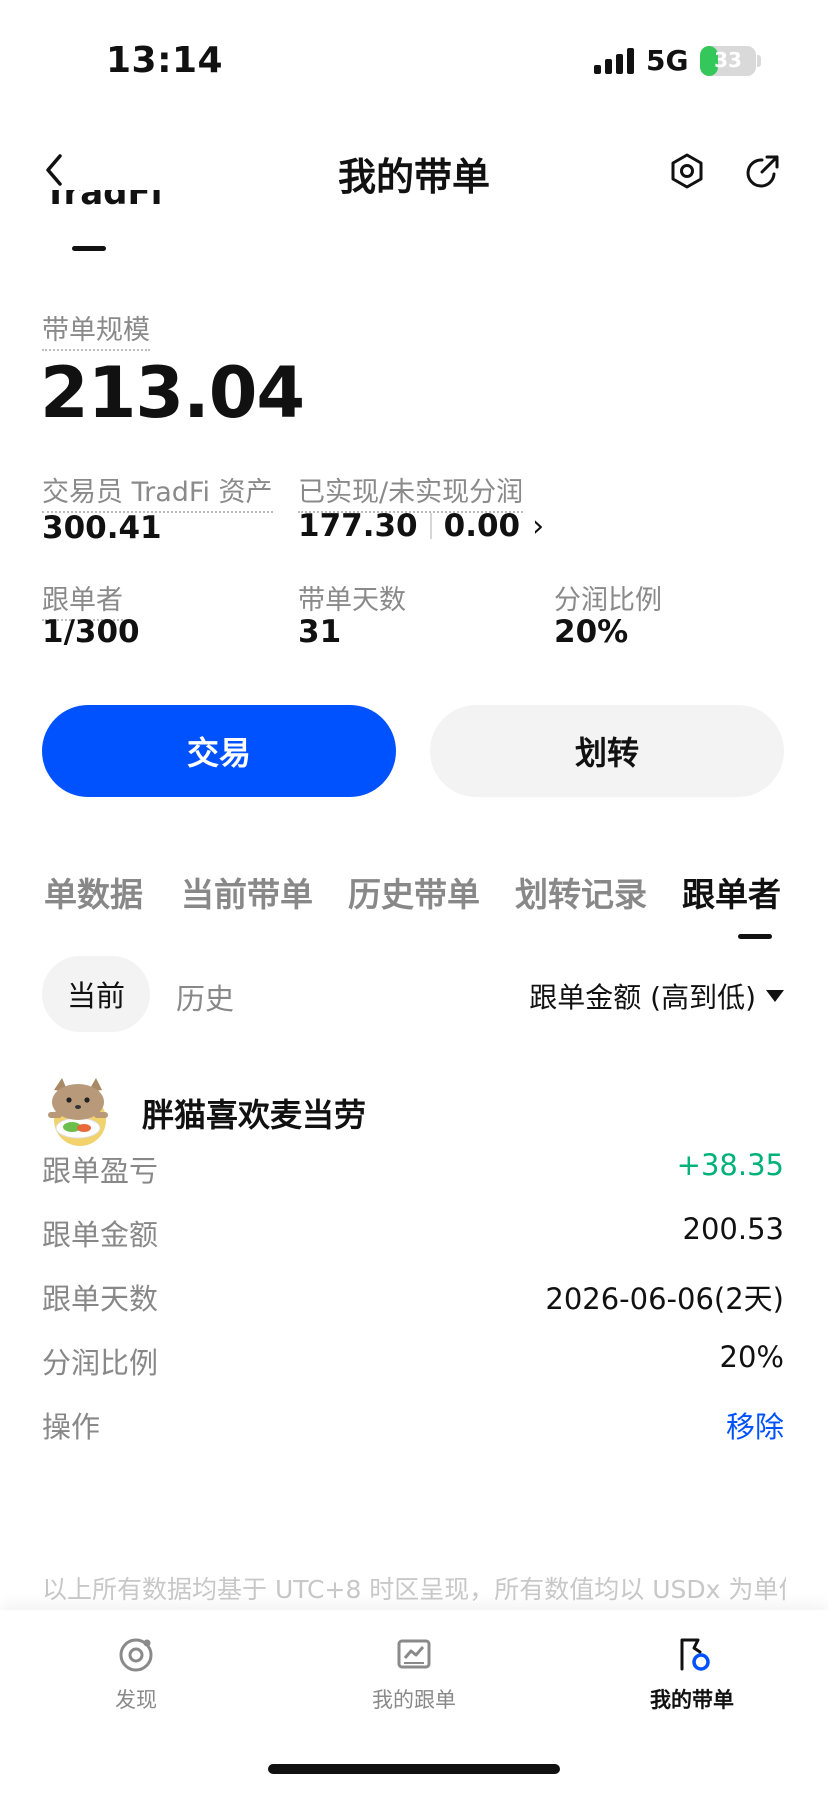 Image resolution: width=828 pixels, height=1796 pixels. I want to click on profit-share-label: 分润比例, so click(608, 600).